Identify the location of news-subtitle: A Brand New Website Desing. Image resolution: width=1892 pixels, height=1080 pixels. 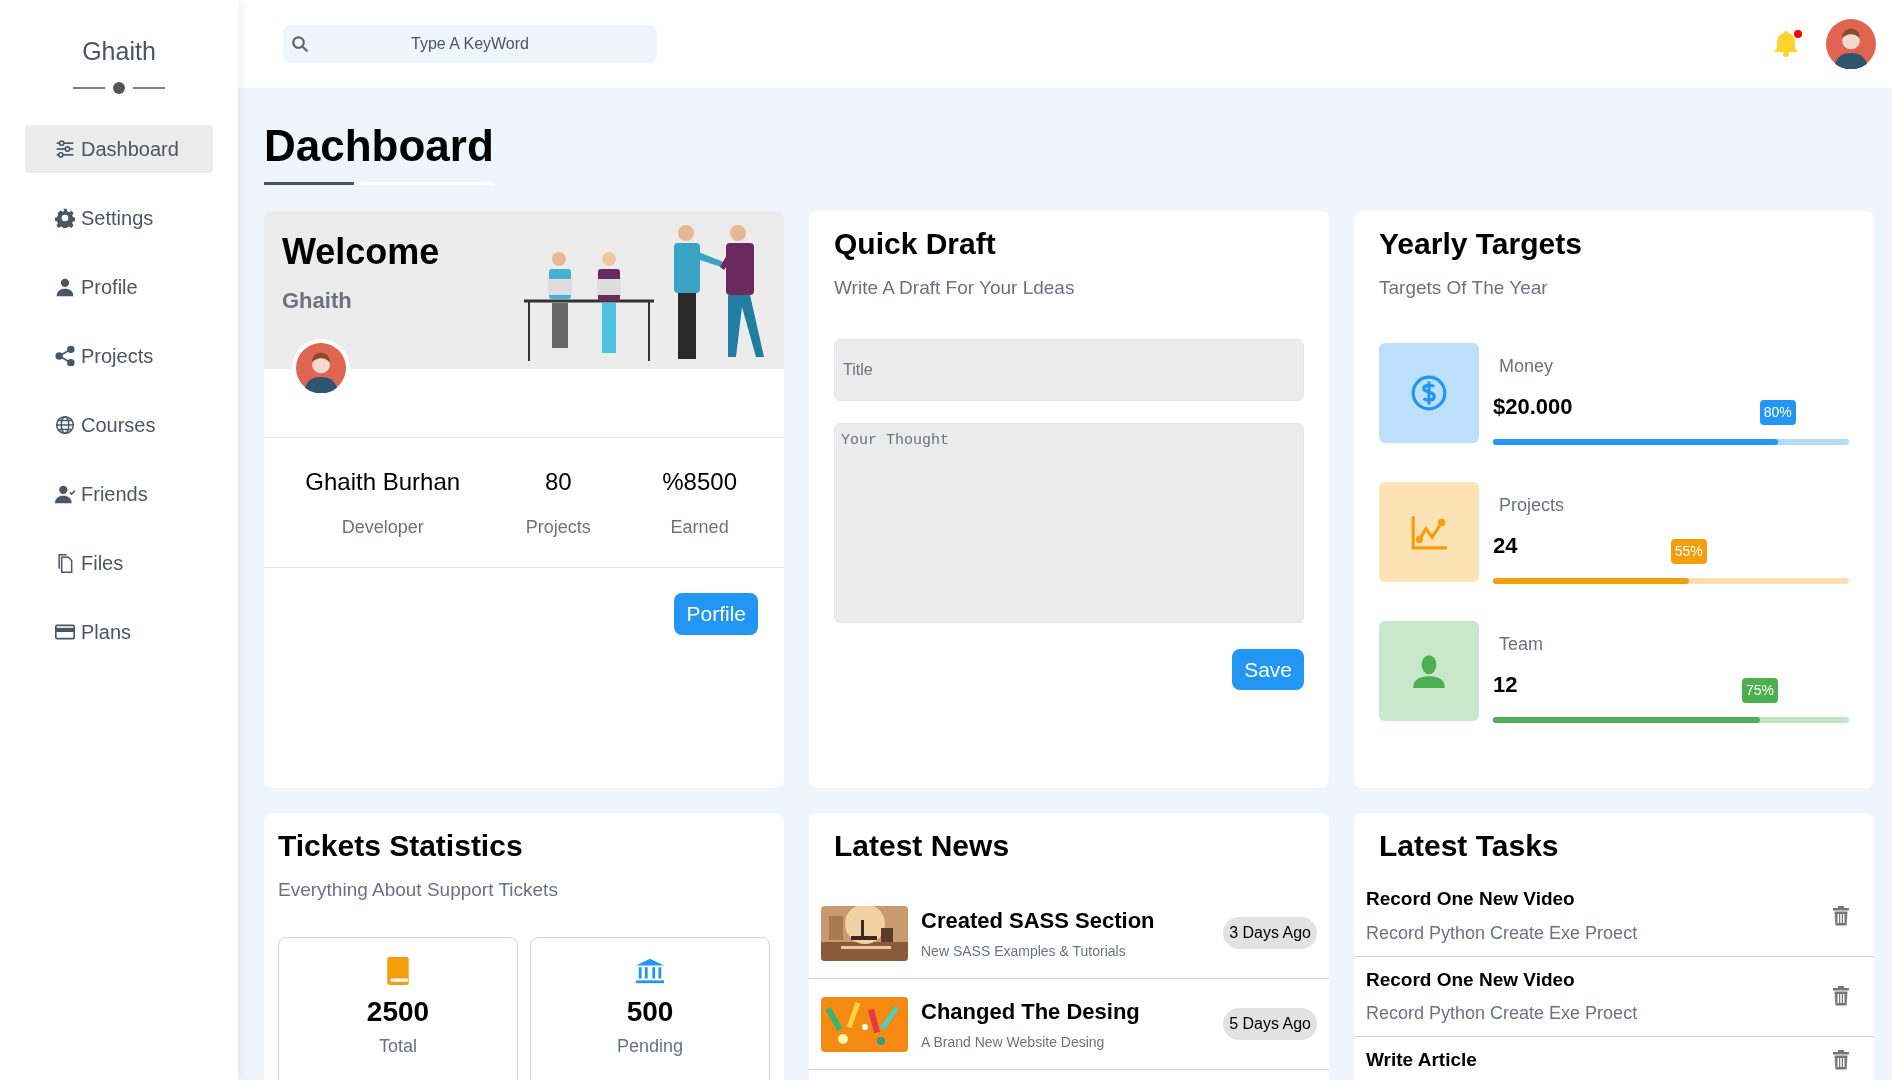
(1013, 1042).